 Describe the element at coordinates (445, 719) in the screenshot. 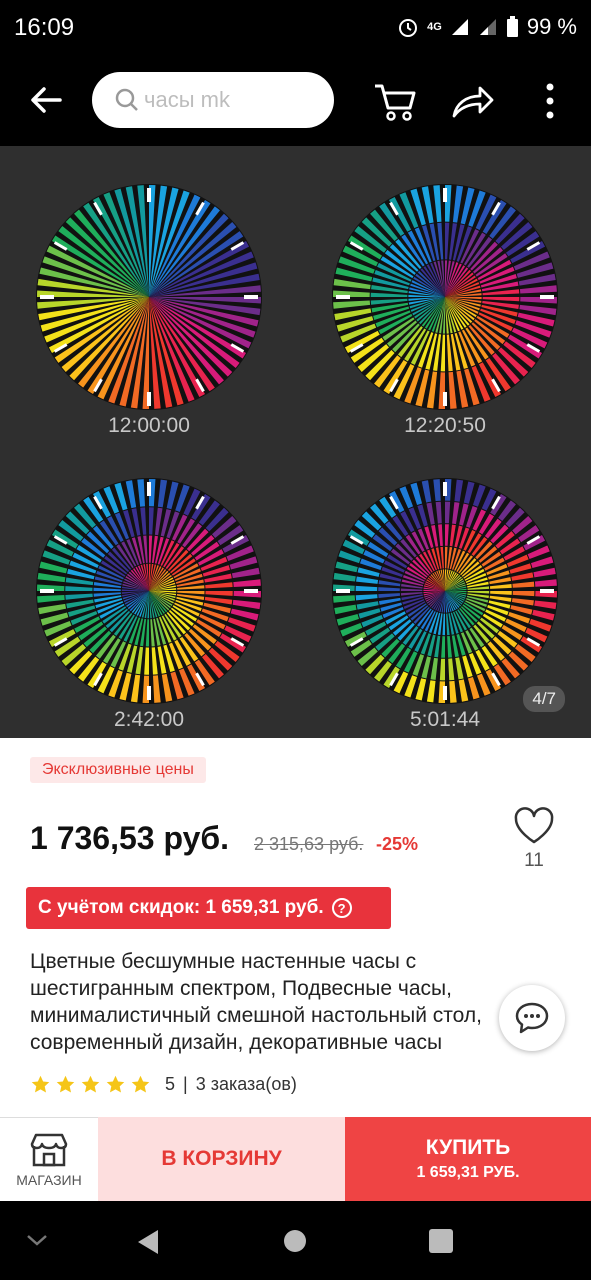

I see `clock-time-label: 5:01:44` at that location.